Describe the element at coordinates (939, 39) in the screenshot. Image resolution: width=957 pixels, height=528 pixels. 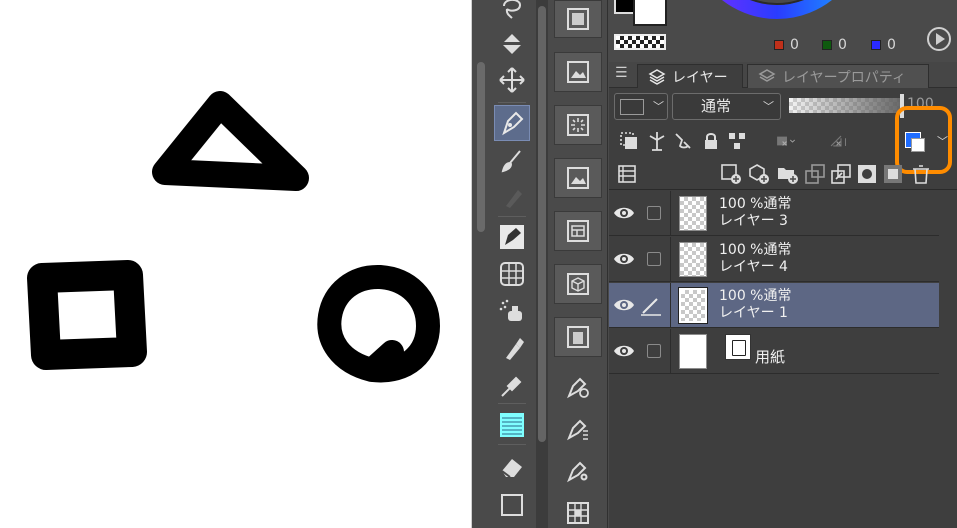
I see `play-icon` at that location.